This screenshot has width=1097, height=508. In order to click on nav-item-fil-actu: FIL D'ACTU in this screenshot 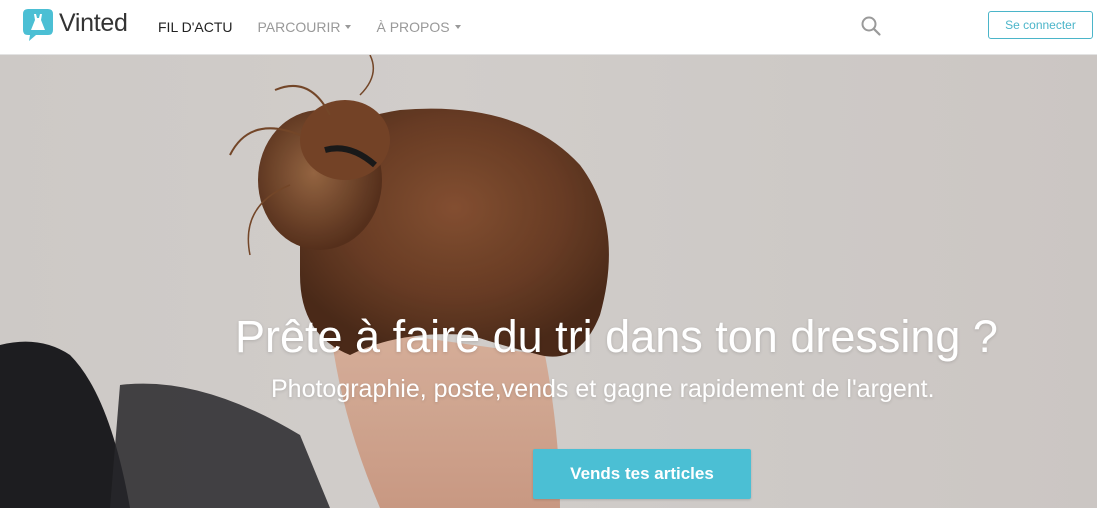, I will do `click(195, 27)`.